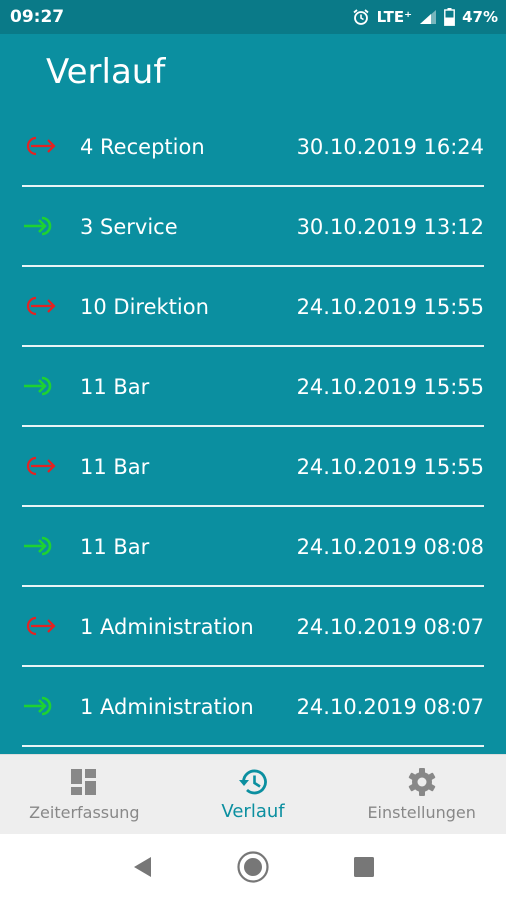 The height and width of the screenshot is (900, 506). What do you see at coordinates (361, 17) in the screenshot?
I see `alarm-icon` at bounding box center [361, 17].